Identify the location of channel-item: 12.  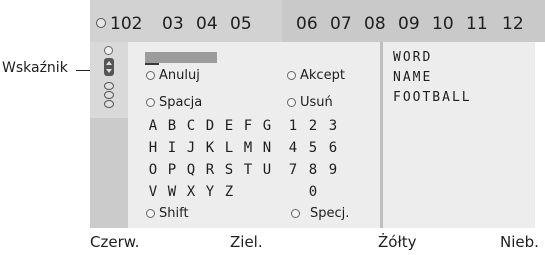
(513, 24).